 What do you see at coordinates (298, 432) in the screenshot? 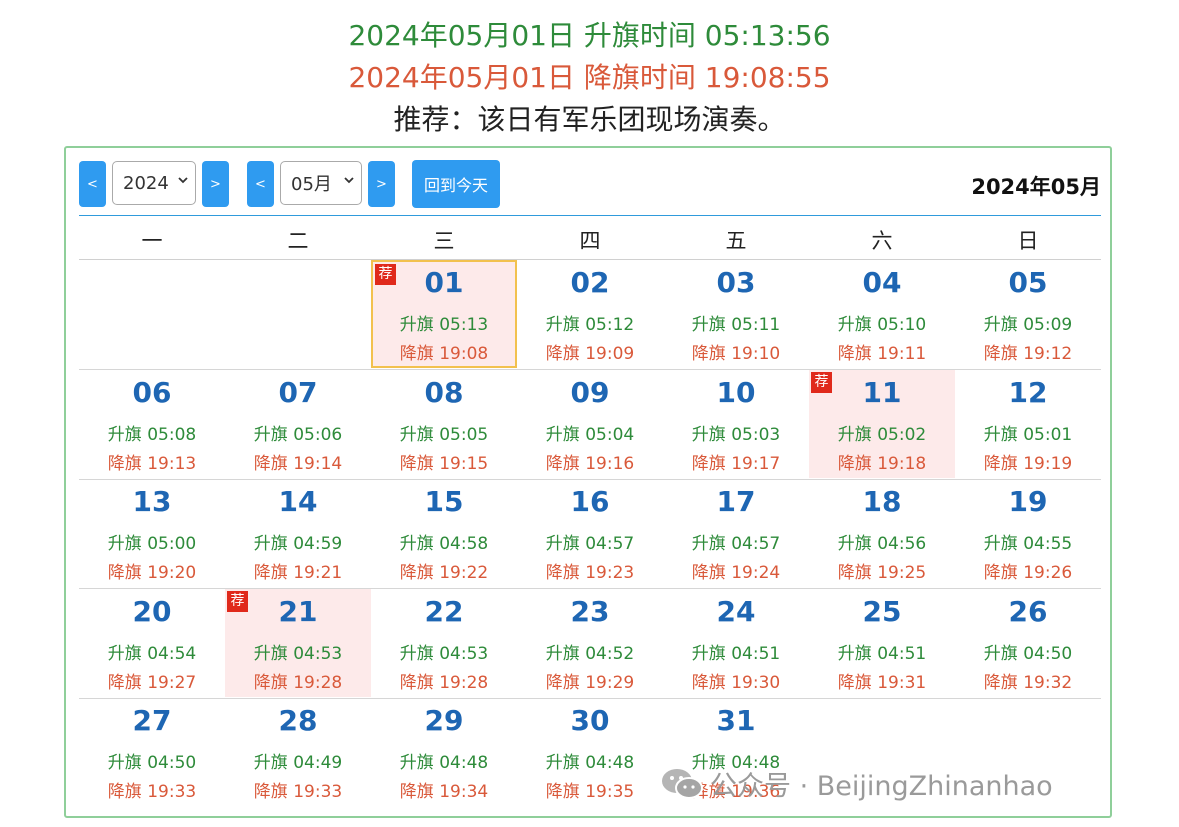
I see `raise-time: 升旗 05:06` at bounding box center [298, 432].